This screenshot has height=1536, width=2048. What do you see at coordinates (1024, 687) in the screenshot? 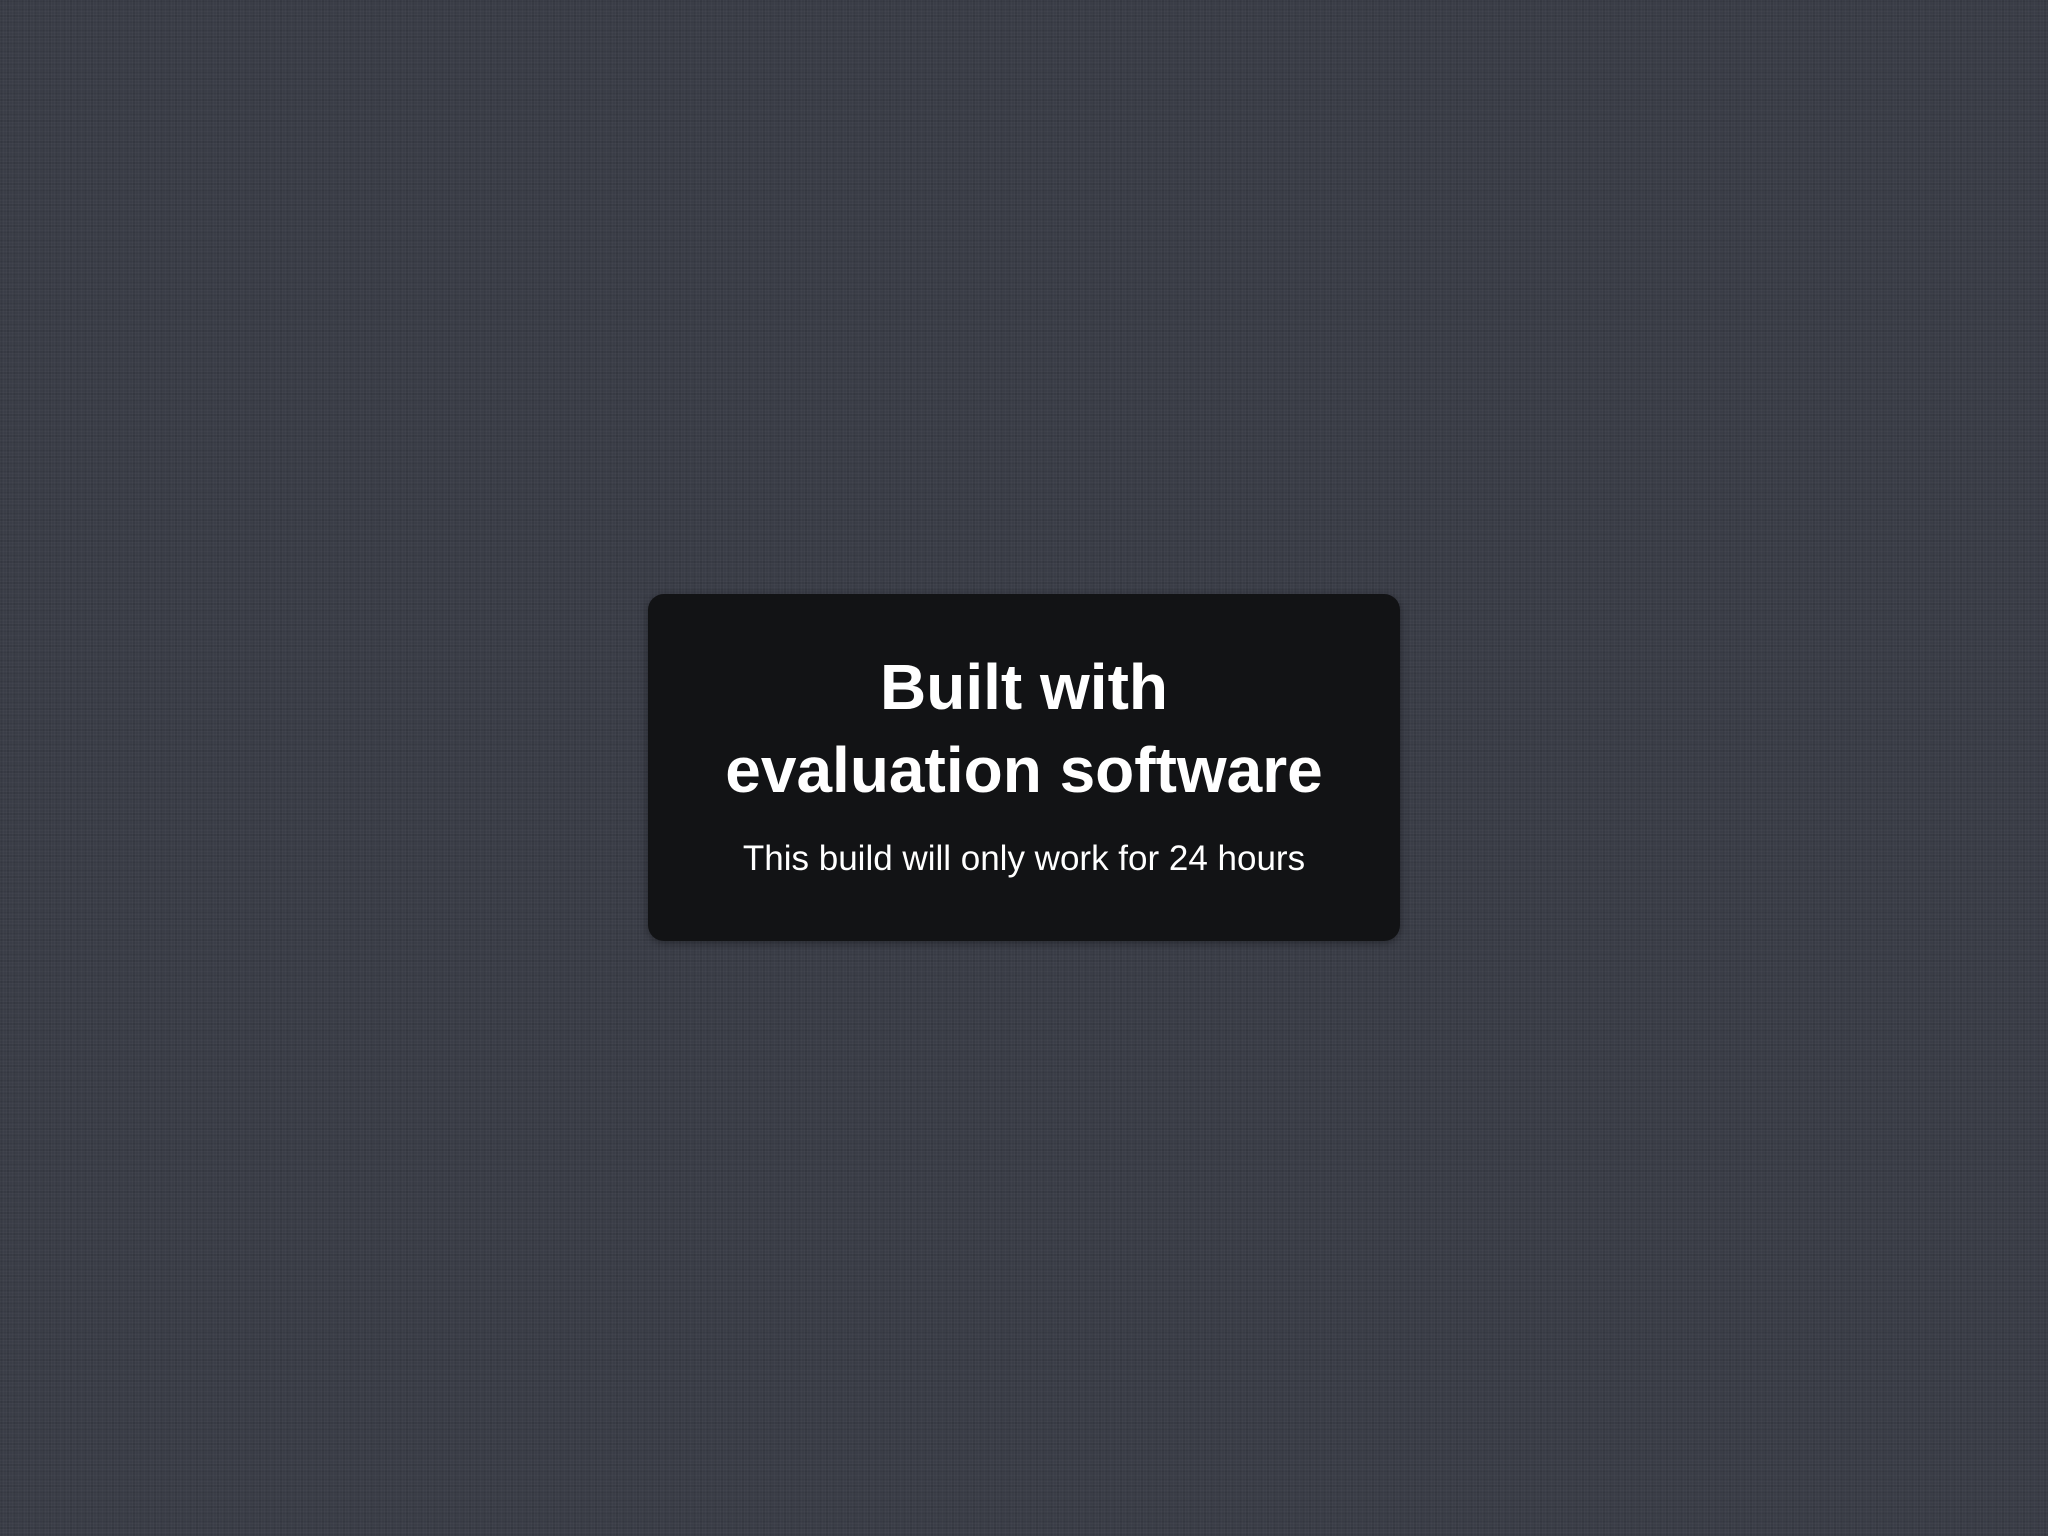
I see `notice-title-line-1: Built with` at bounding box center [1024, 687].